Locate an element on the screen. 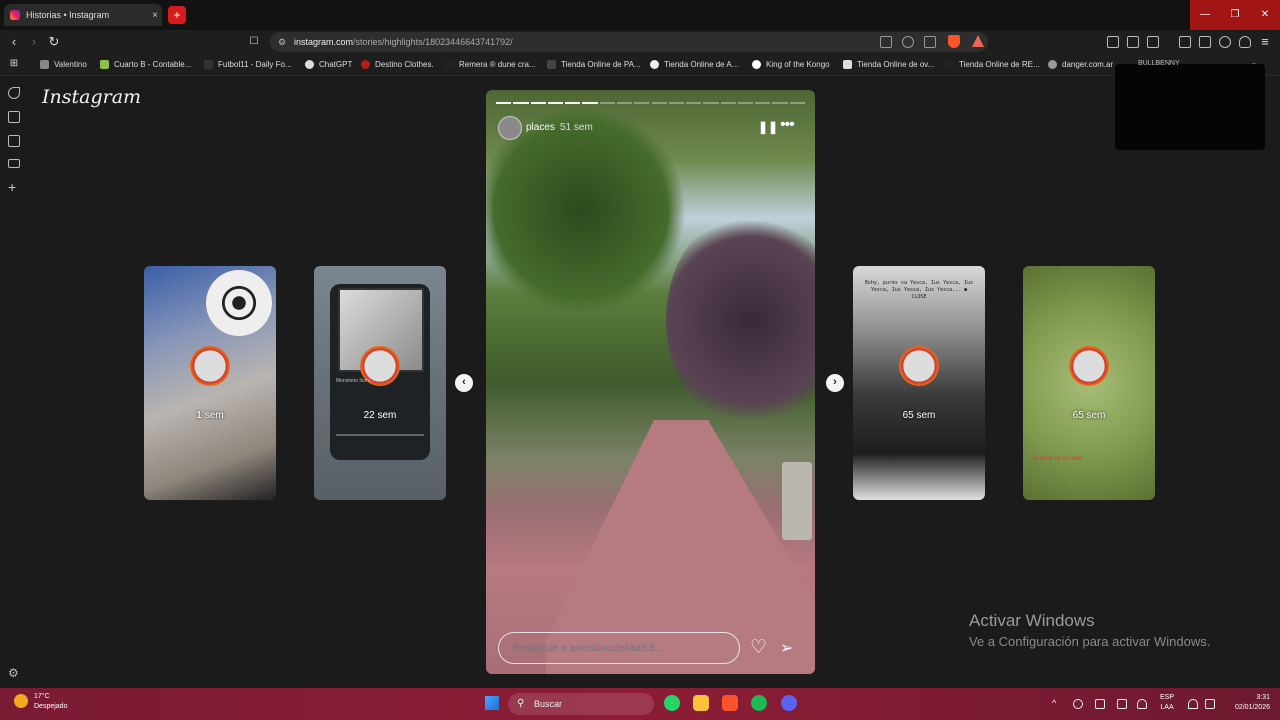  zoom-icon is located at coordinates (908, 42).